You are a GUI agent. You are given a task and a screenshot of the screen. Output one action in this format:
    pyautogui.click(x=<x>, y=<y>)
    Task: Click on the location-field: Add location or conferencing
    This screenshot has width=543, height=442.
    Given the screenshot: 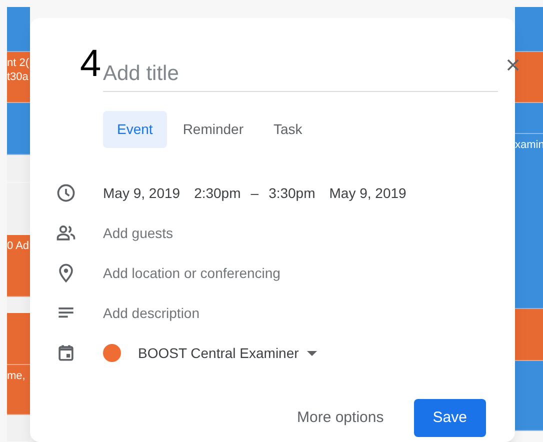 What is the action you would take?
    pyautogui.click(x=191, y=273)
    